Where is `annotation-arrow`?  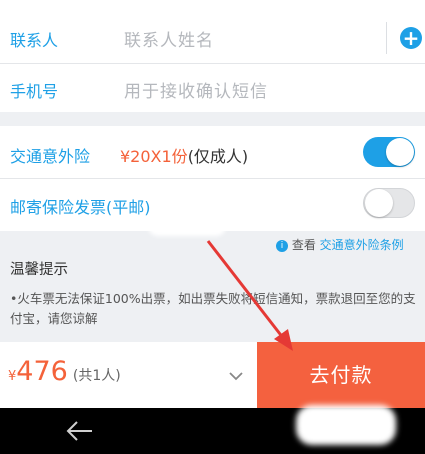
annotation-arrow is located at coordinates (249, 295).